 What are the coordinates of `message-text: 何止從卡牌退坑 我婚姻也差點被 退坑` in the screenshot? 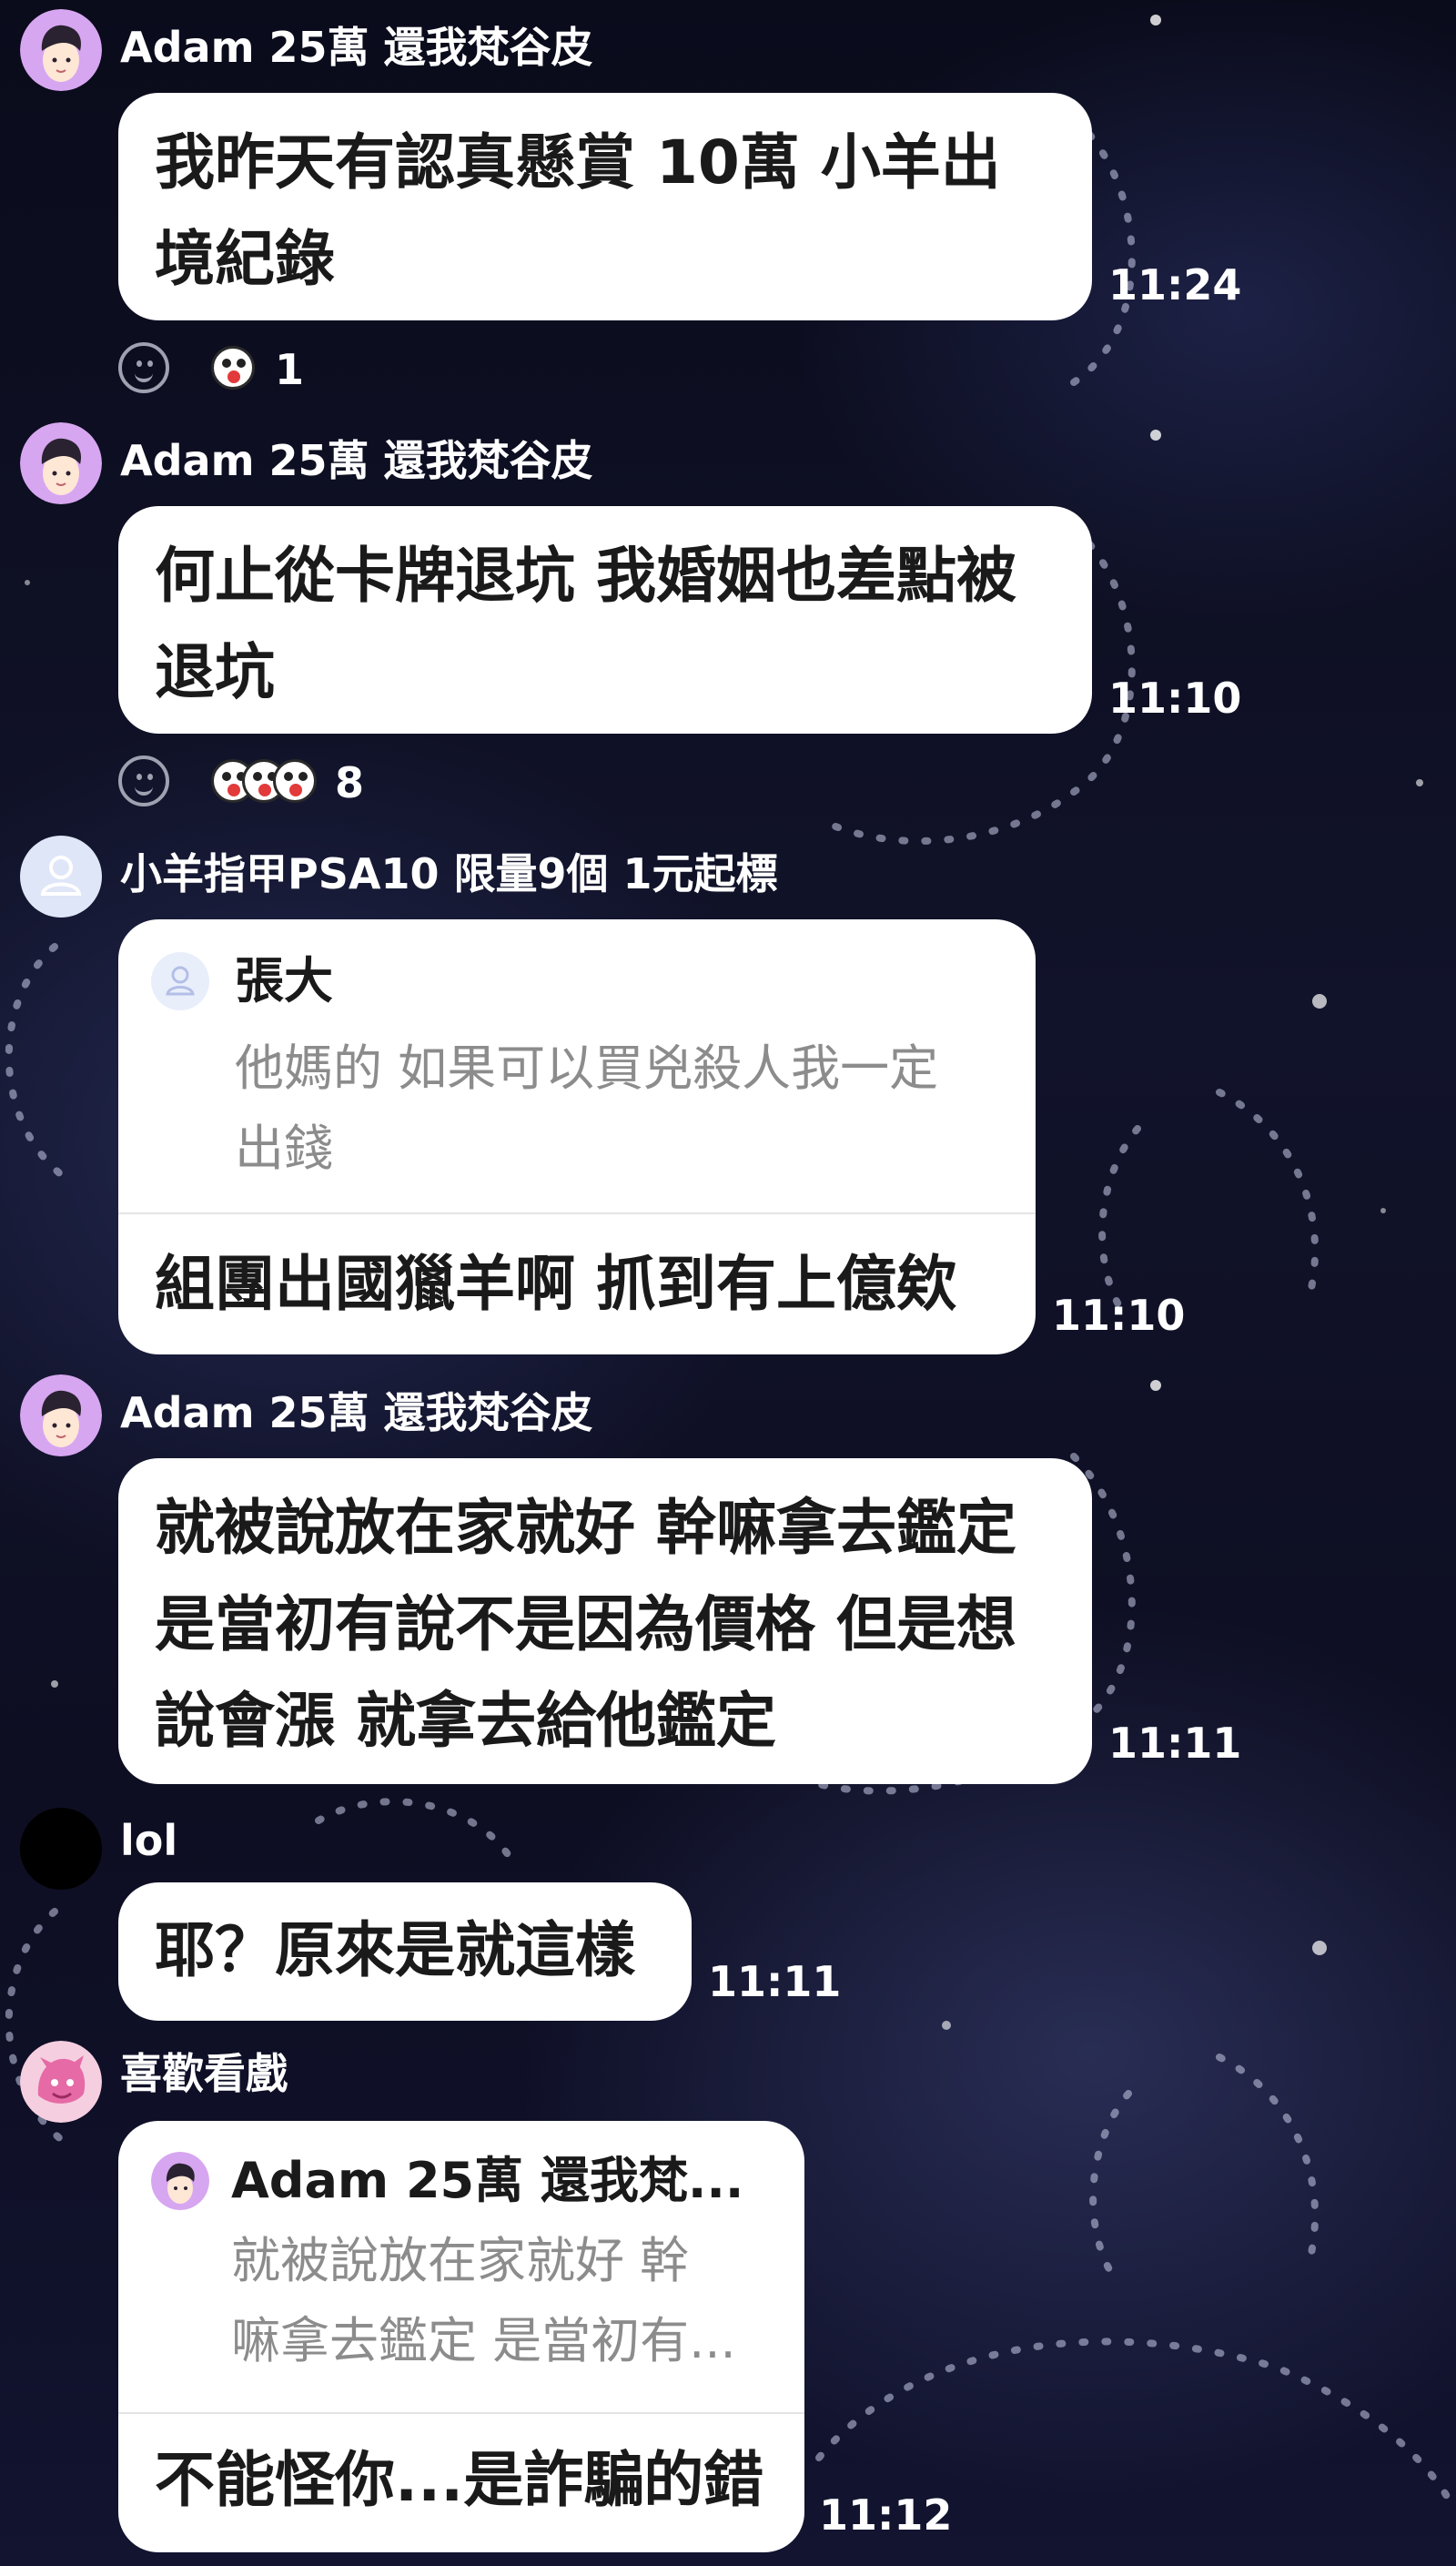 It's located at (586, 624).